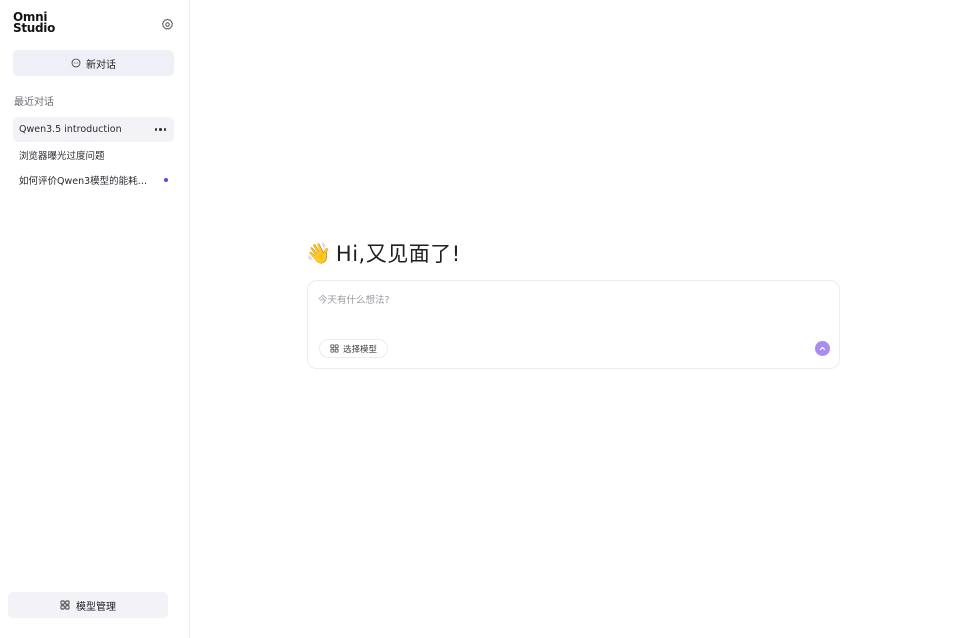 This screenshot has height=638, width=955. I want to click on gear-icon, so click(167, 24).